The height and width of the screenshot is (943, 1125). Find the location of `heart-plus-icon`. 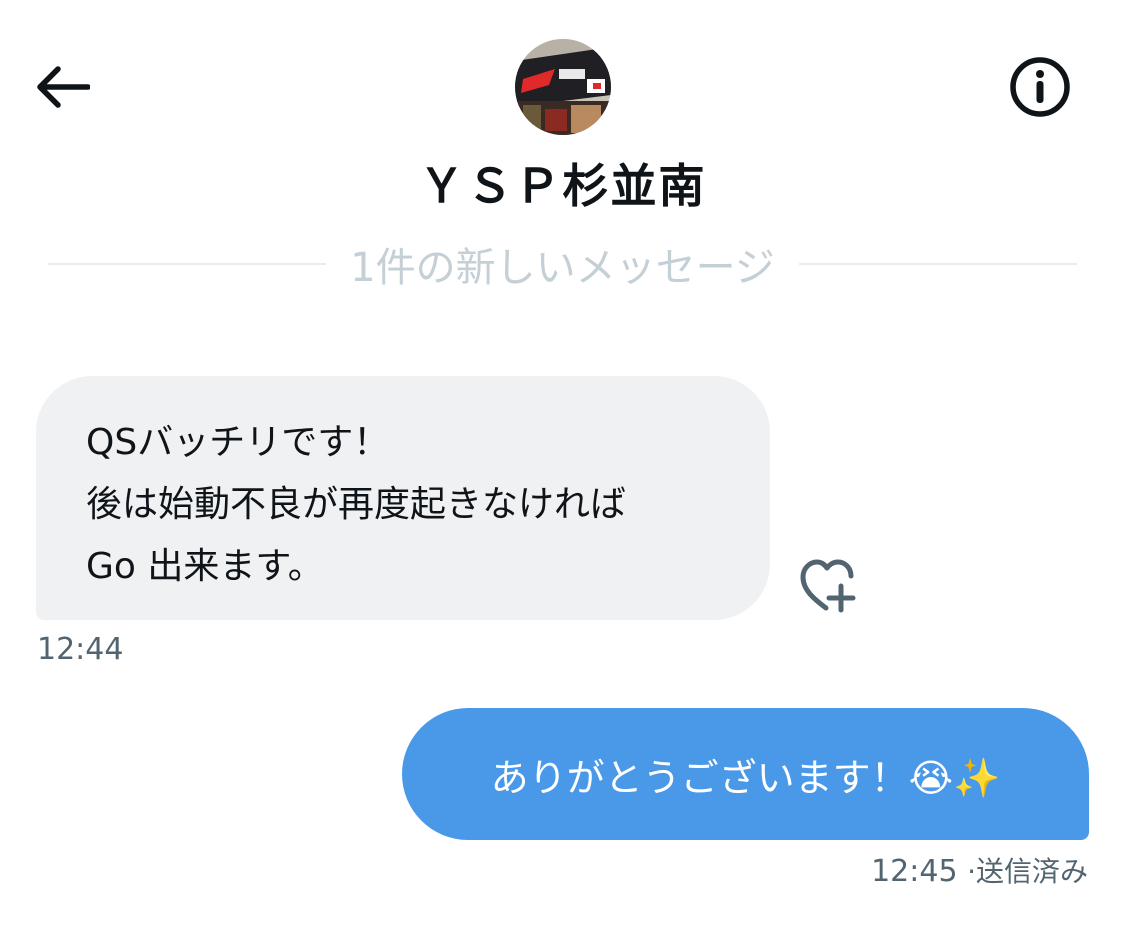

heart-plus-icon is located at coordinates (831, 590).